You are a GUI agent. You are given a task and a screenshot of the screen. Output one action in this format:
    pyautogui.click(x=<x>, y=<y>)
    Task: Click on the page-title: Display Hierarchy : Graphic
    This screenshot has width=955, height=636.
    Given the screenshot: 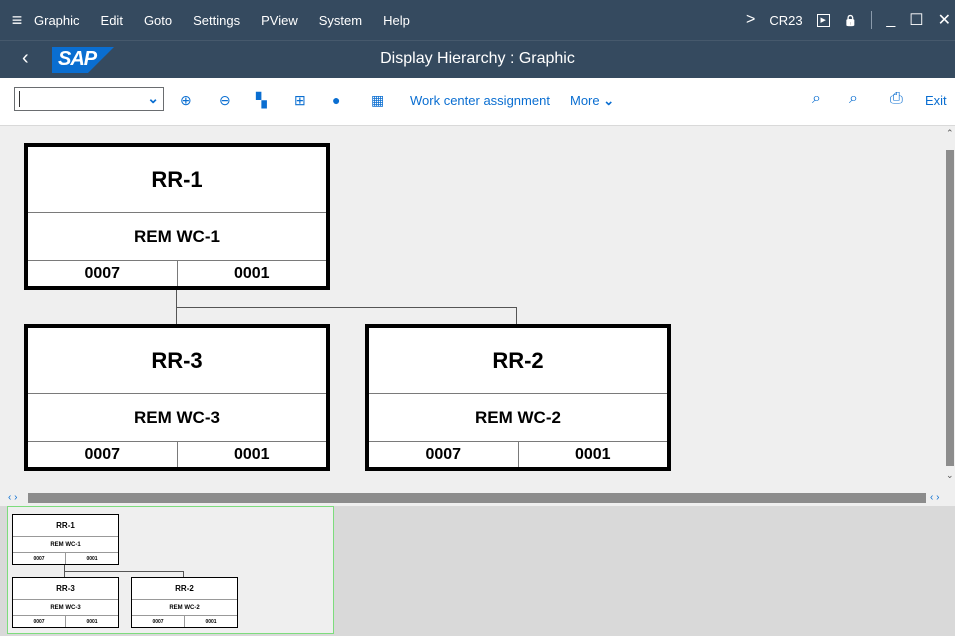 What is the action you would take?
    pyautogui.click(x=477, y=58)
    